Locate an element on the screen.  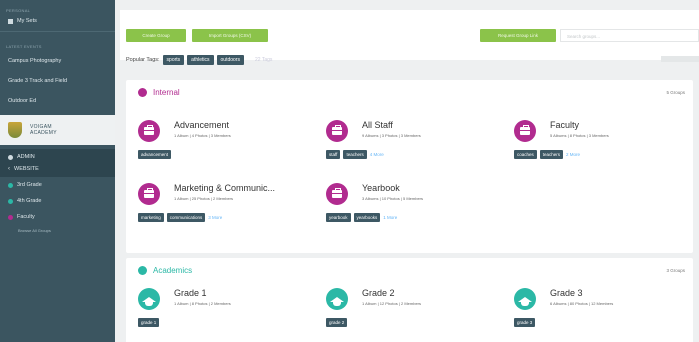
tag-chip: grade 3 is located at coordinates (525, 322).